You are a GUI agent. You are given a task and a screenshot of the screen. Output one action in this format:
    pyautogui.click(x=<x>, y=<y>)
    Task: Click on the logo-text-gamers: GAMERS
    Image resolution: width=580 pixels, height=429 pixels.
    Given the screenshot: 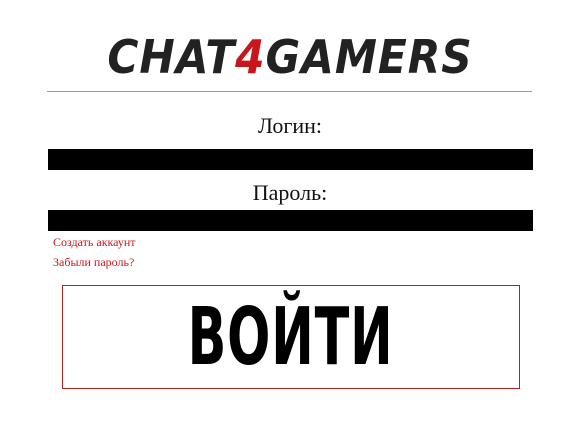 What is the action you would take?
    pyautogui.click(x=369, y=57)
    